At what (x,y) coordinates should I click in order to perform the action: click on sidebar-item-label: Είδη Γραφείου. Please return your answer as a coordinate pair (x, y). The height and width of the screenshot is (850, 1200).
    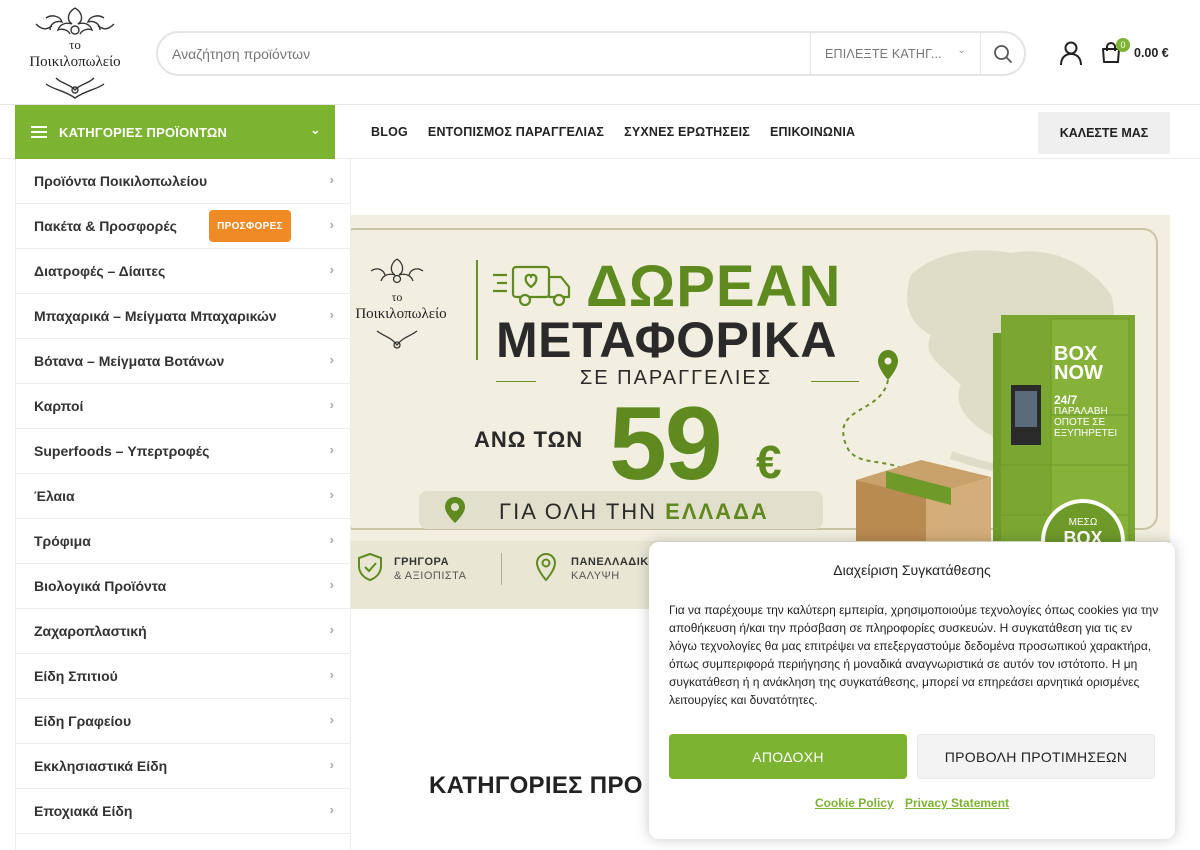
    Looking at the image, I should click on (83, 721).